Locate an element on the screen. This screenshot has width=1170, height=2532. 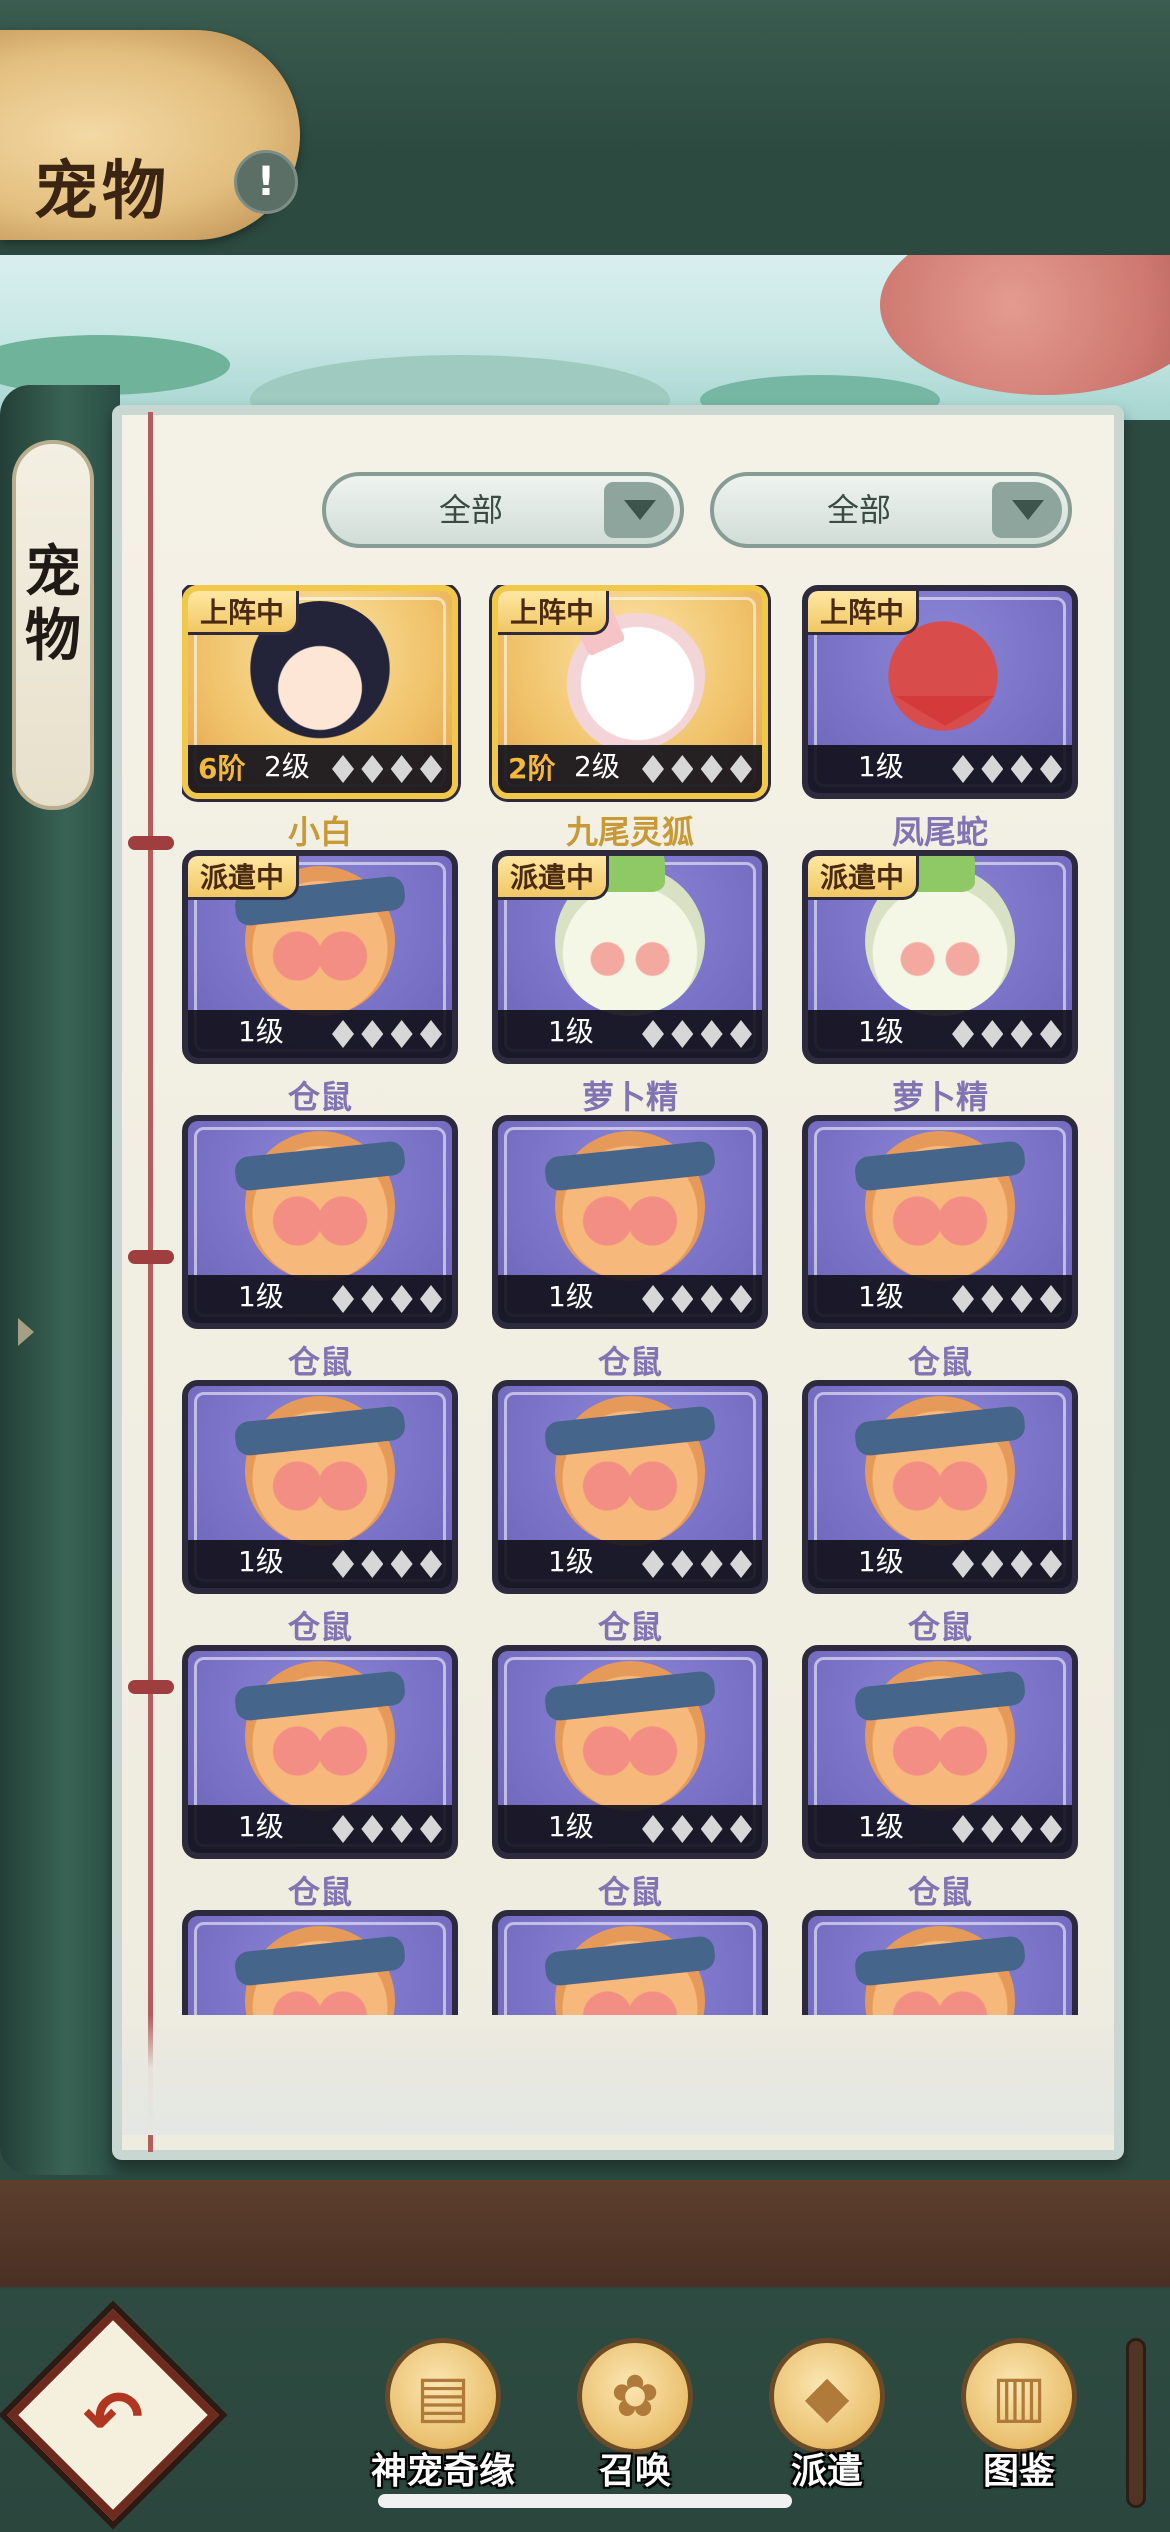
pet-card: 1级仓鼠 is located at coordinates (940, 1248).